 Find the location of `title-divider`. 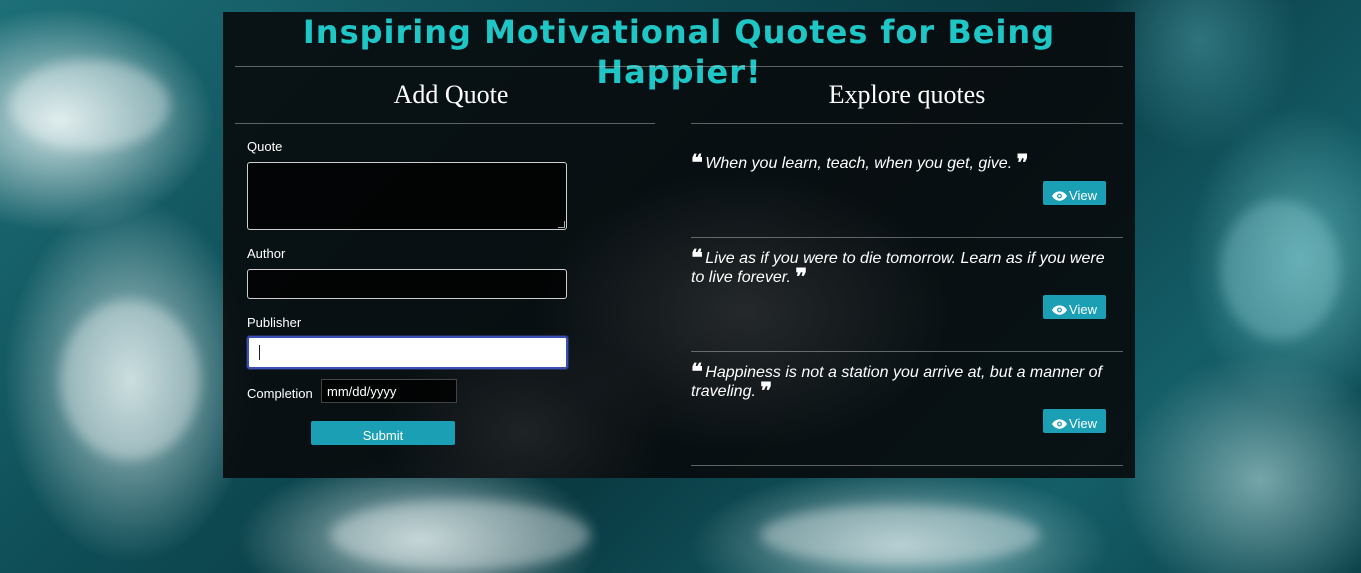

title-divider is located at coordinates (679, 66).